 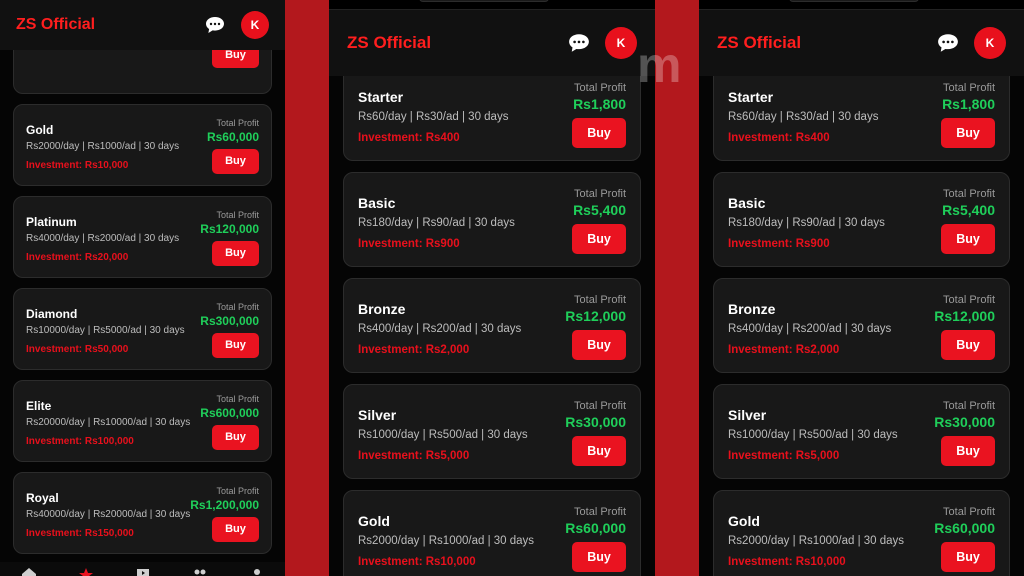 I want to click on video-icon, so click(x=143, y=571).